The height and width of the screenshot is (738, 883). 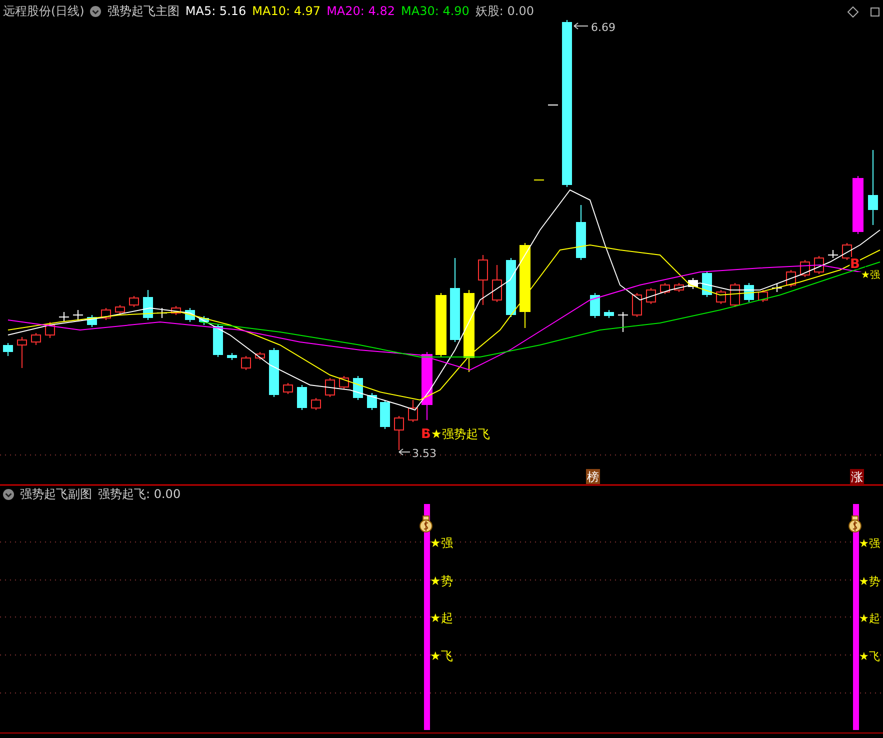 I want to click on indicator-value: MA5: 5.16, so click(x=215, y=11).